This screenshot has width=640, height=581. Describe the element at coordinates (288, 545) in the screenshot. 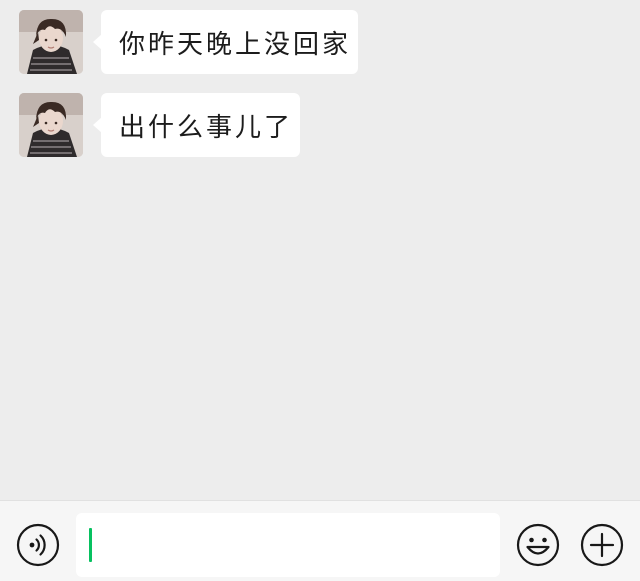

I see `message-input` at that location.